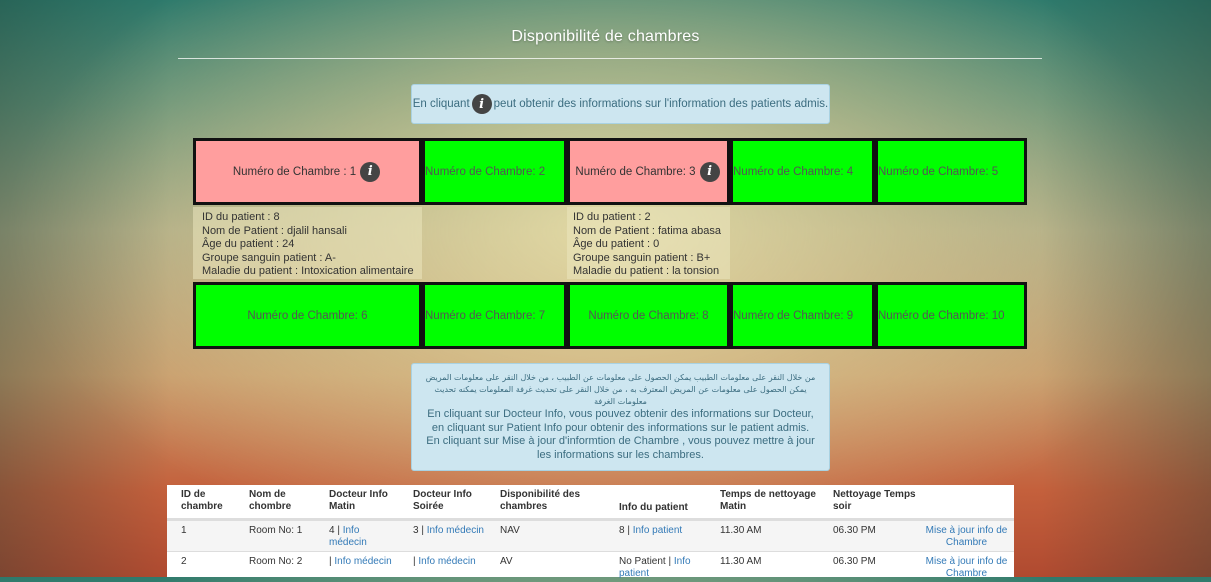  I want to click on col-header: Docteur Info Matin, so click(358, 500).